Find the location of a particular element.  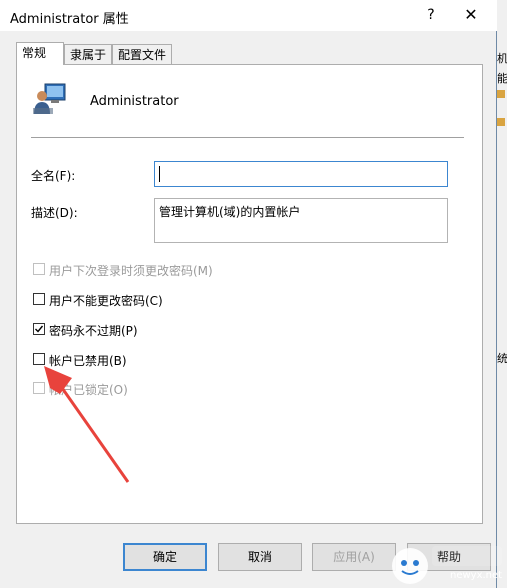

watermark-text: newyx.net is located at coordinates (476, 575).